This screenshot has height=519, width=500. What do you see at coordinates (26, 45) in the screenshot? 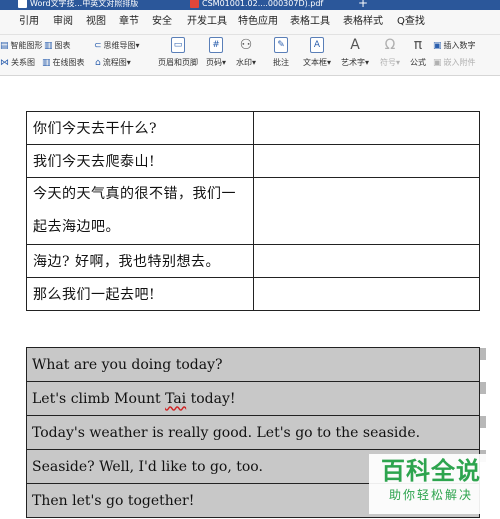
I see `smartart-label: 智能图形` at bounding box center [26, 45].